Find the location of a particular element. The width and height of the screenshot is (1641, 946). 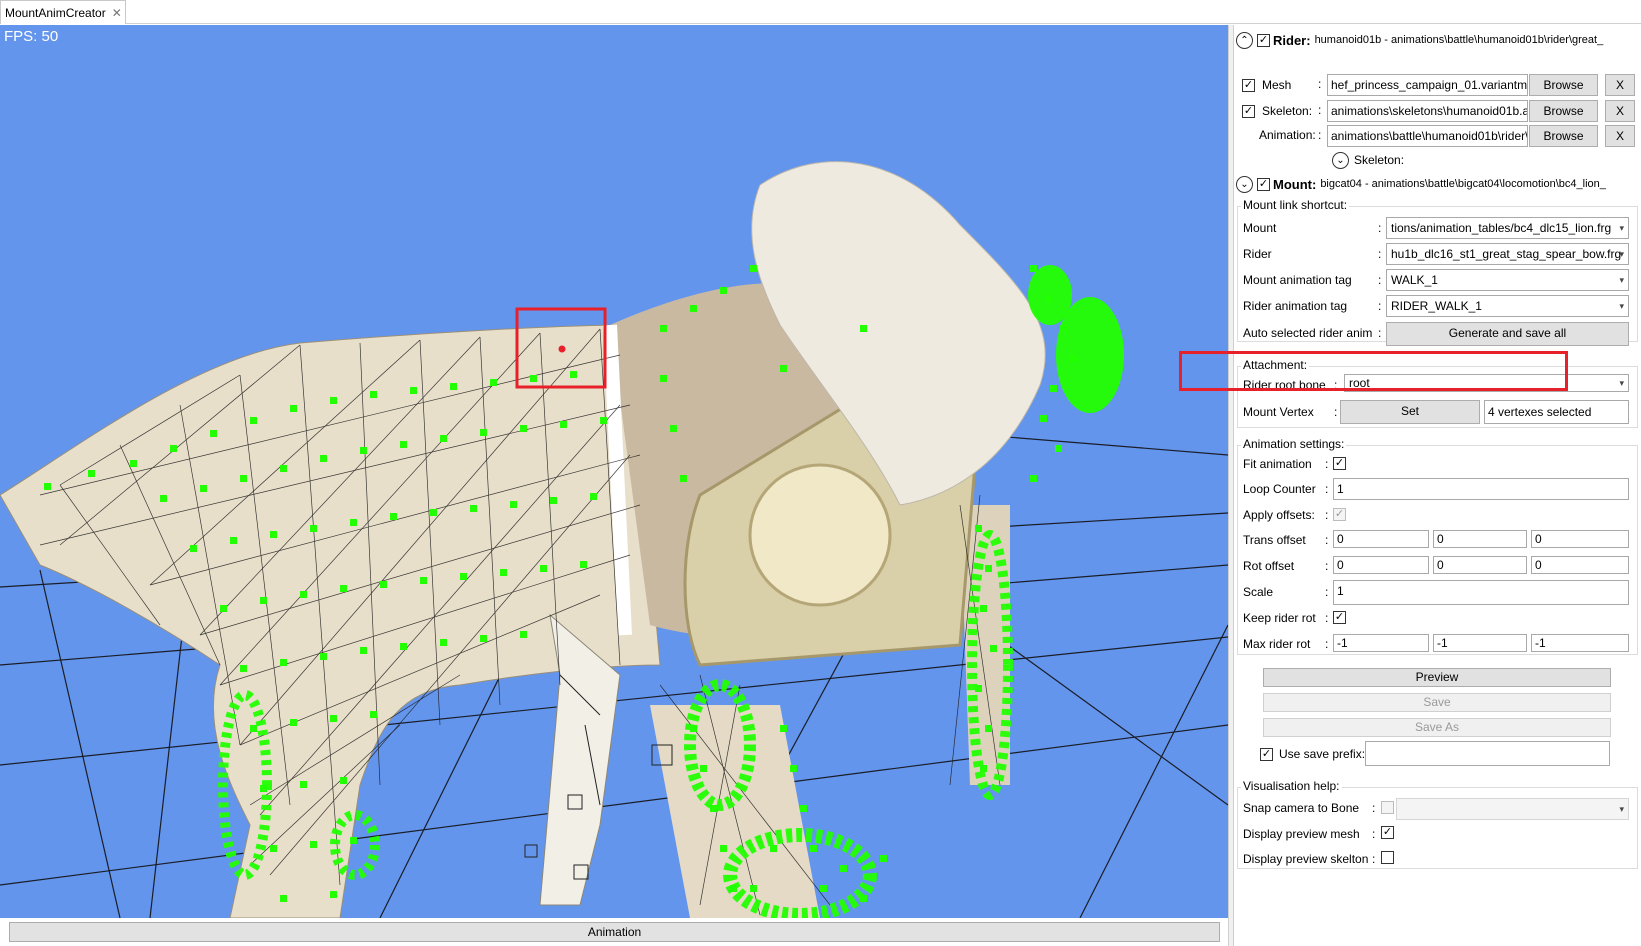

auto-rider-anim-label: Auto selected rider anim is located at coordinates (1308, 333).